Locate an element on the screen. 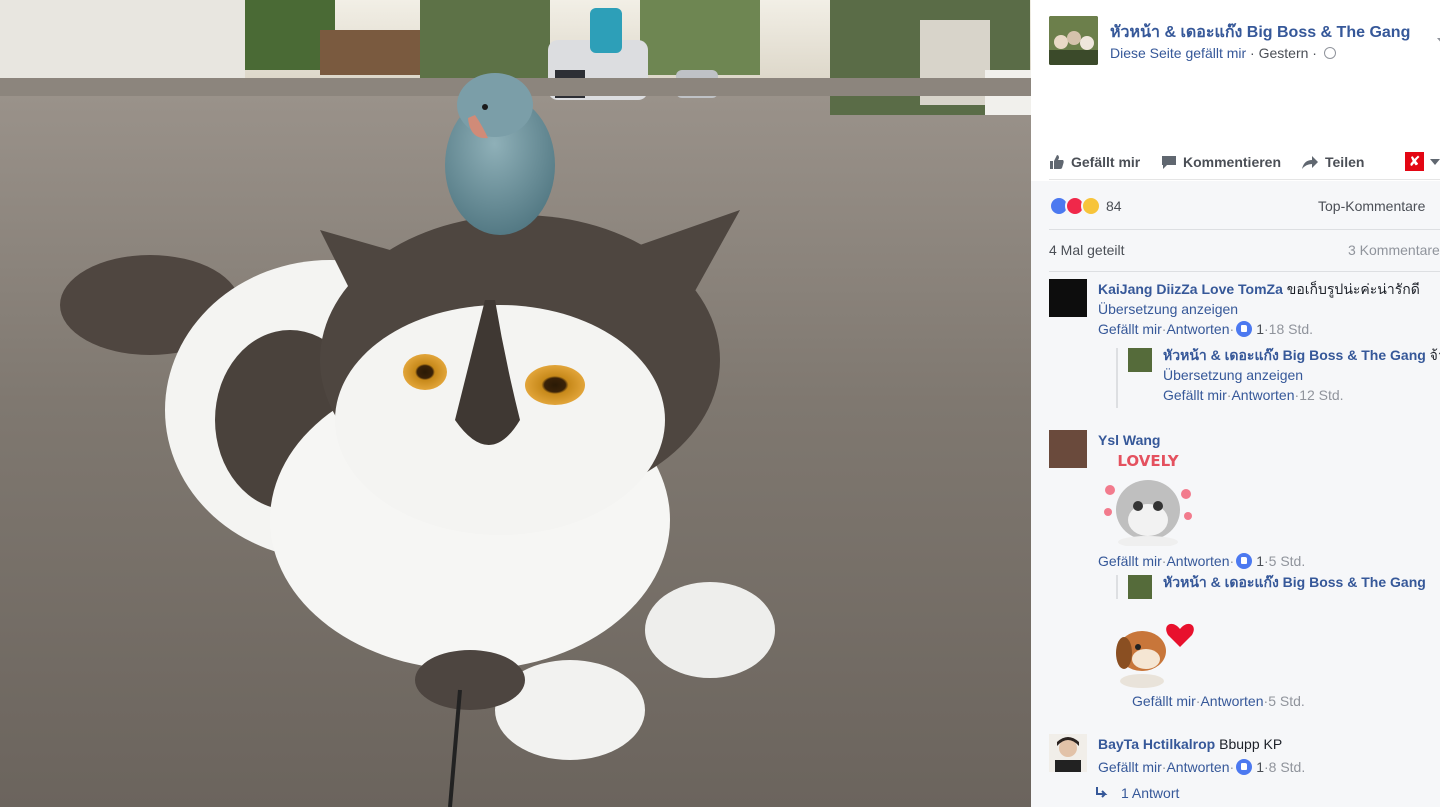 The width and height of the screenshot is (1440, 807). comment-count: 3 Kommentare is located at coordinates (1394, 250).